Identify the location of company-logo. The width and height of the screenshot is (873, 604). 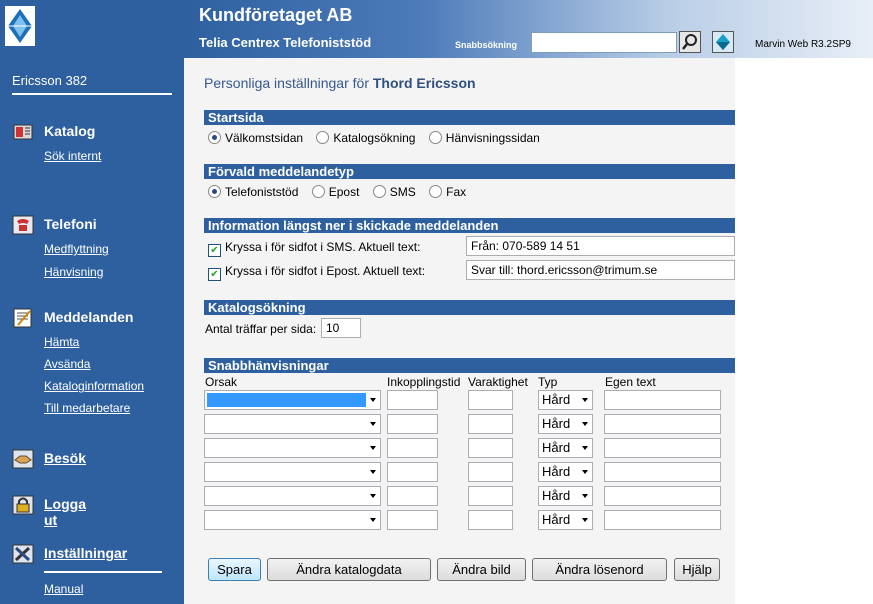
(20, 26).